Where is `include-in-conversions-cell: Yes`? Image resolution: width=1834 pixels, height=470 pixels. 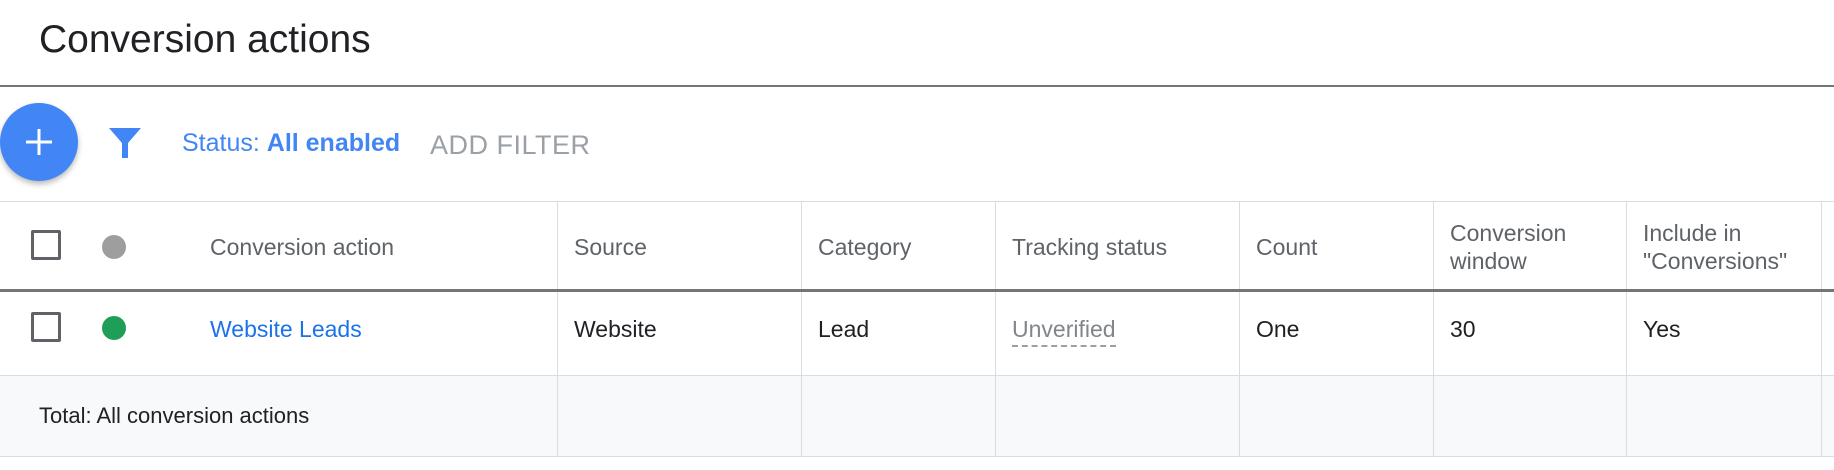 include-in-conversions-cell: Yes is located at coordinates (1662, 329).